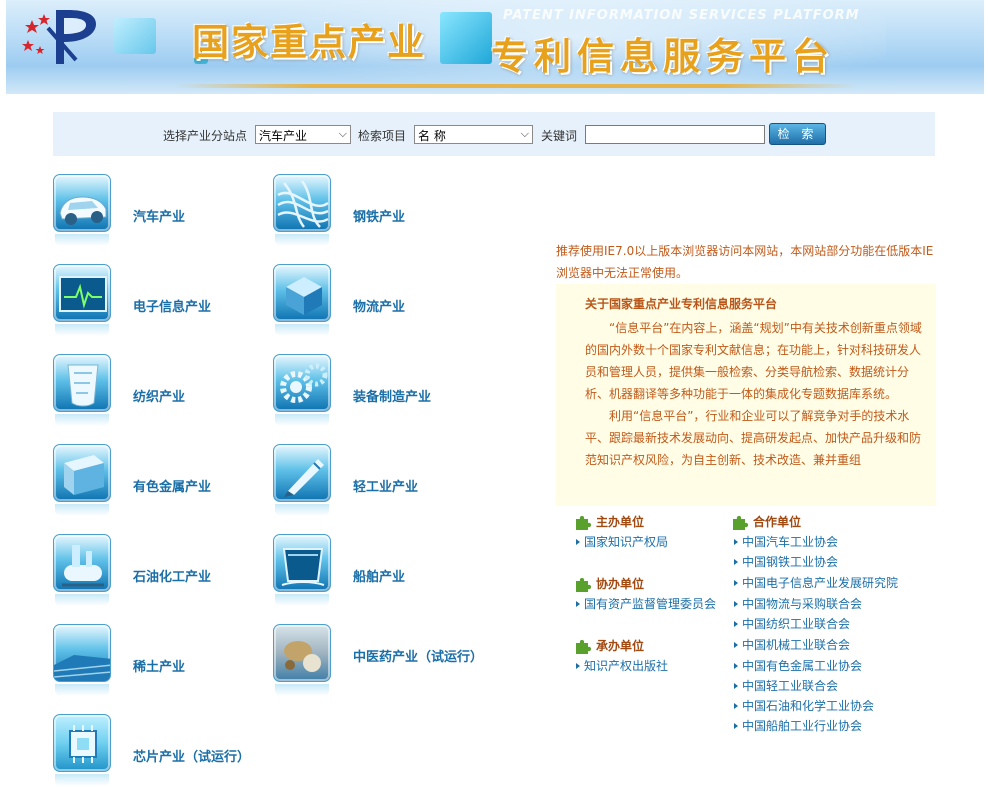 Image resolution: width=988 pixels, height=787 pixels. Describe the element at coordinates (159, 217) in the screenshot. I see `industry-label: 汽车产业` at that location.